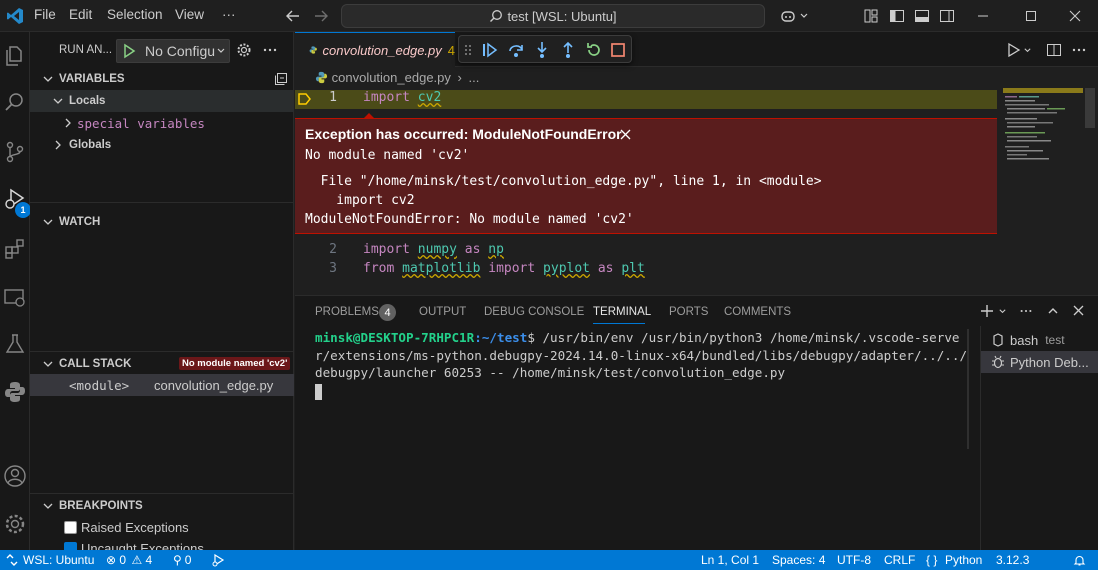 The width and height of the screenshot is (1098, 570). What do you see at coordinates (1075, 16) in the screenshot?
I see `close-window-button` at bounding box center [1075, 16].